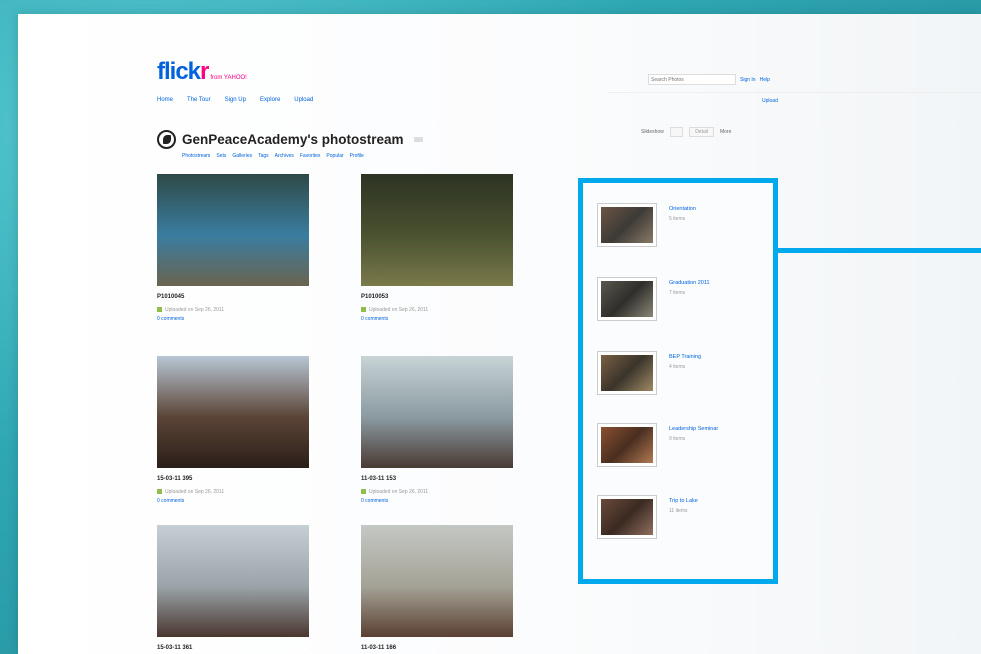  Describe the element at coordinates (682, 302) in the screenshot. I see `set-item: Graduation 2011 7 items` at that location.